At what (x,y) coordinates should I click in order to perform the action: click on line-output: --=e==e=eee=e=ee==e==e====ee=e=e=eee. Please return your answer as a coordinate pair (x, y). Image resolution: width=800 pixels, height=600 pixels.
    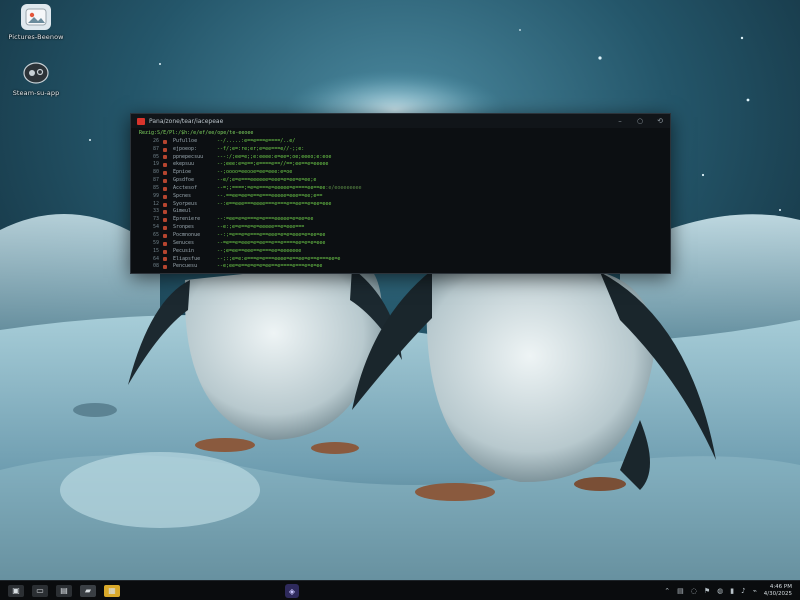
    Looking at the image, I should click on (271, 242).